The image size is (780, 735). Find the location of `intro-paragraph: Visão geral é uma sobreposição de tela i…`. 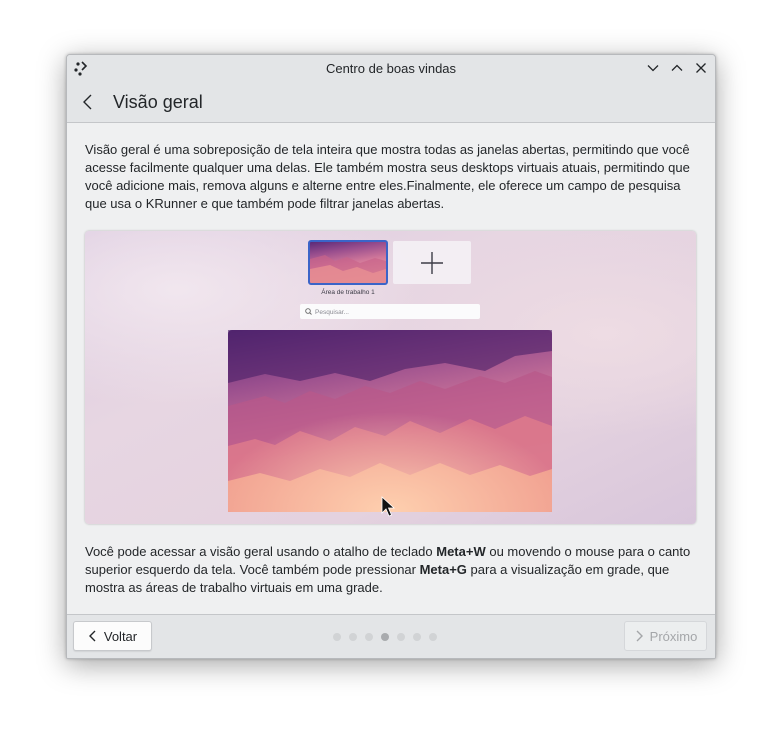

intro-paragraph: Visão geral é uma sobreposição de tela i… is located at coordinates (387, 176).